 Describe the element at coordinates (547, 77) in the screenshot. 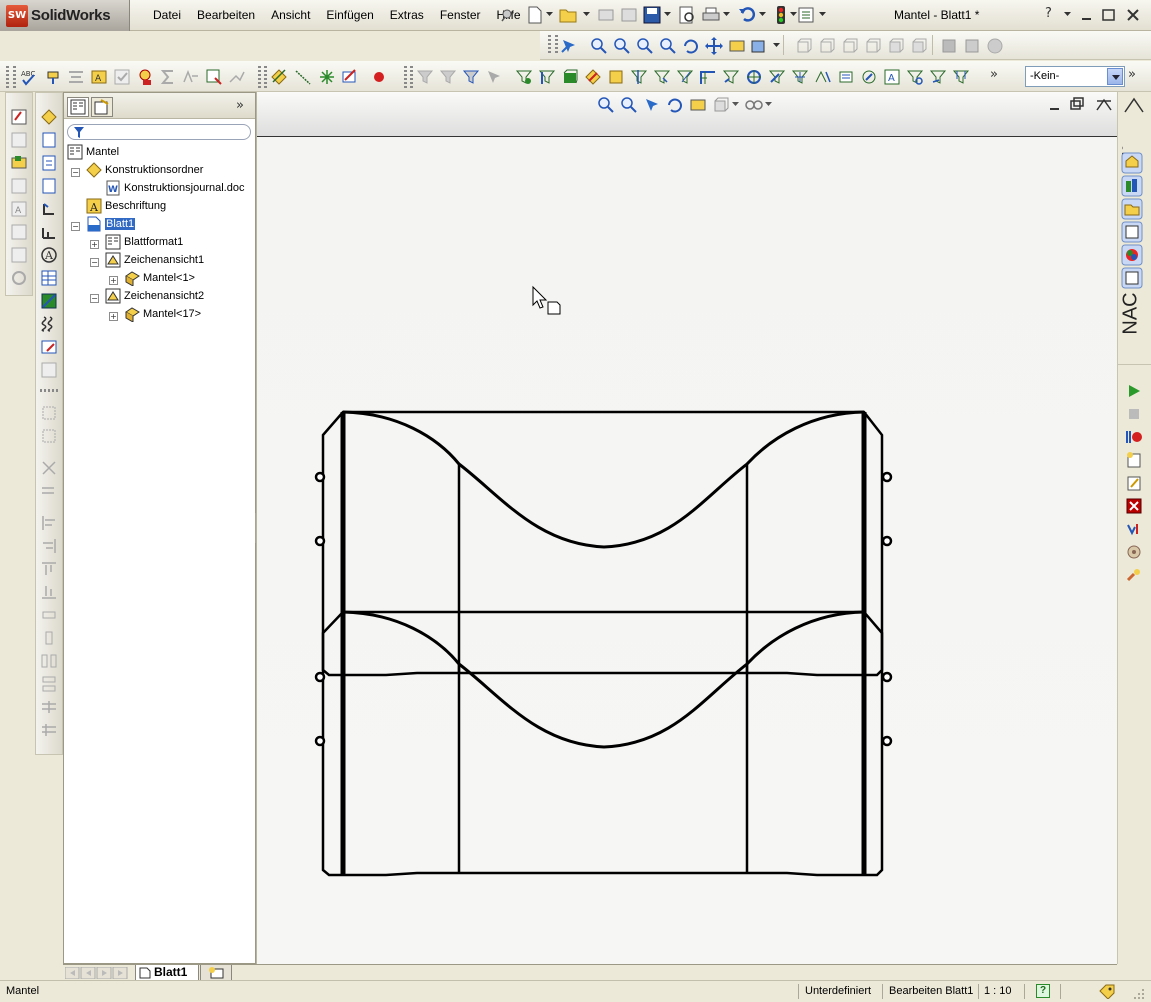

I see `filter-axes-icon` at that location.